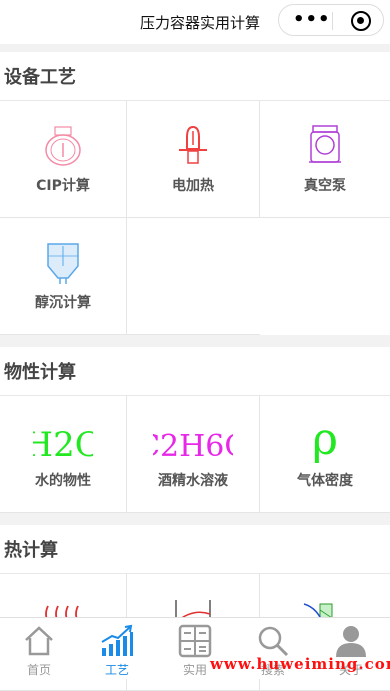 This screenshot has height=691, width=390. I want to click on section-title-properties: 物性计算, so click(195, 371).